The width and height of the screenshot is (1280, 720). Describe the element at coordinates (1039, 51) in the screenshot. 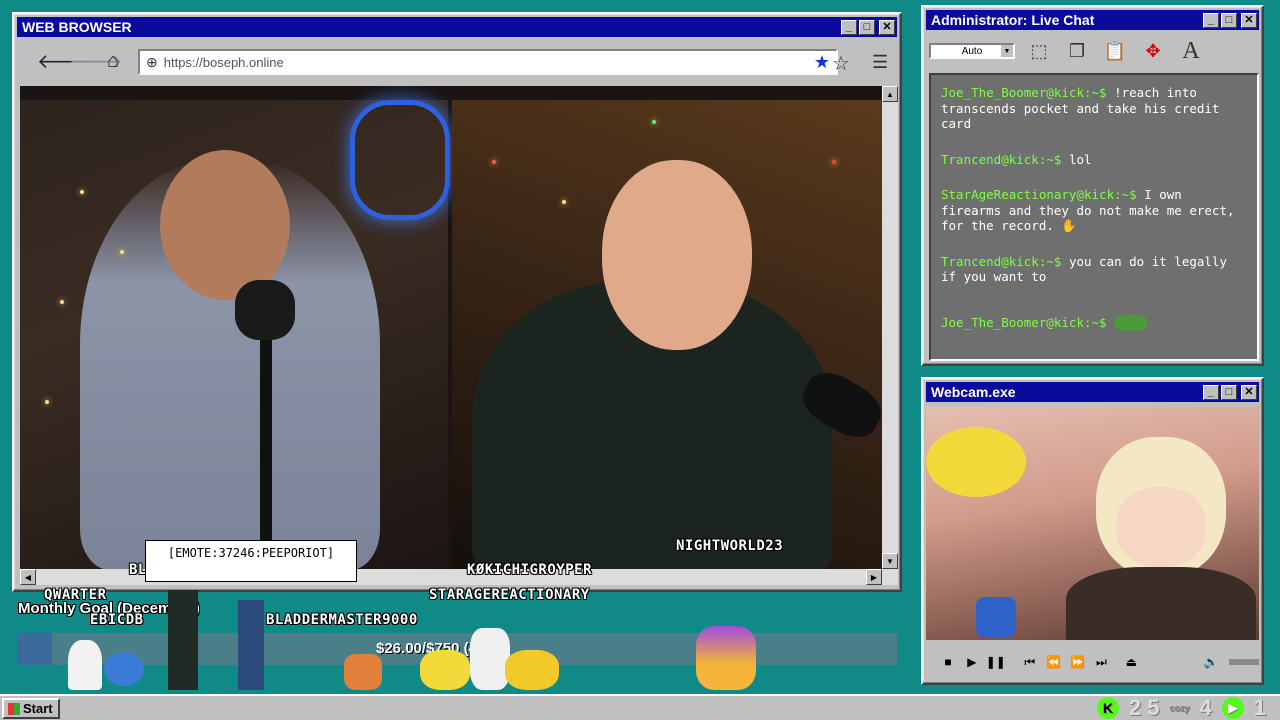

I see `select-icon: ⬚` at that location.